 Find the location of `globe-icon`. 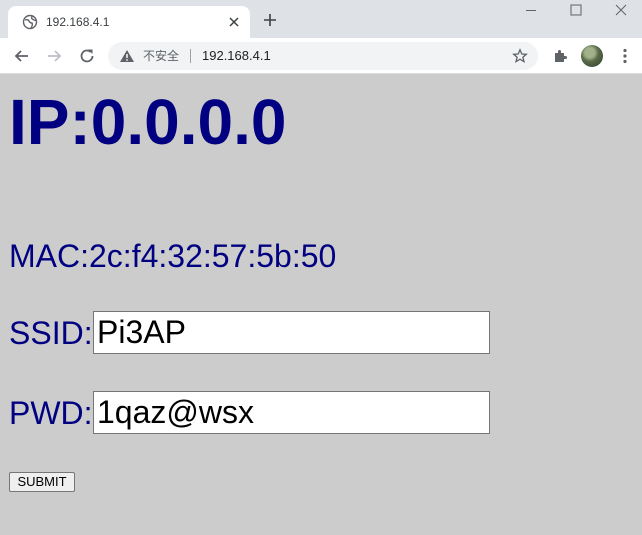

globe-icon is located at coordinates (30, 22).